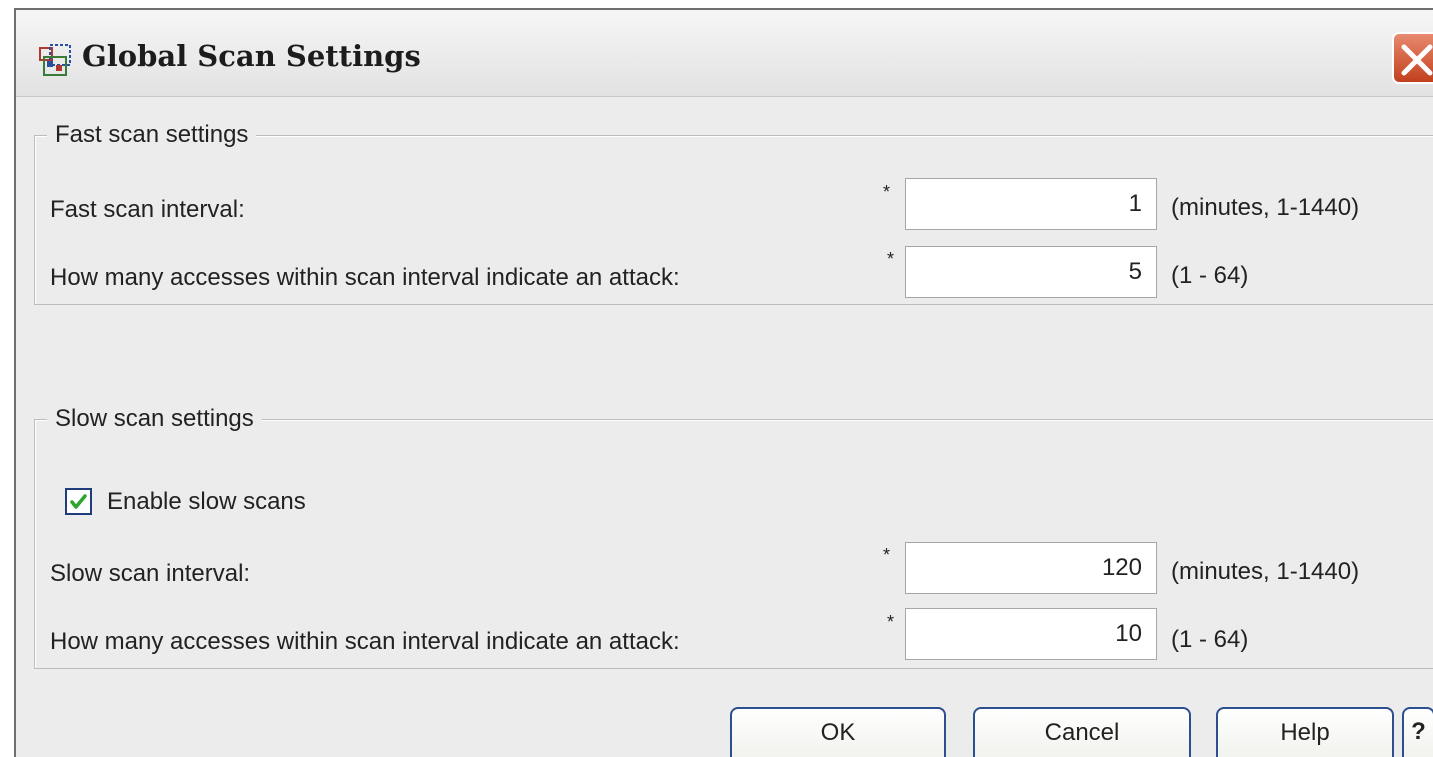  What do you see at coordinates (1265, 571) in the screenshot?
I see `slow-scan-interval-unit: (minutes, 1-1440)` at bounding box center [1265, 571].